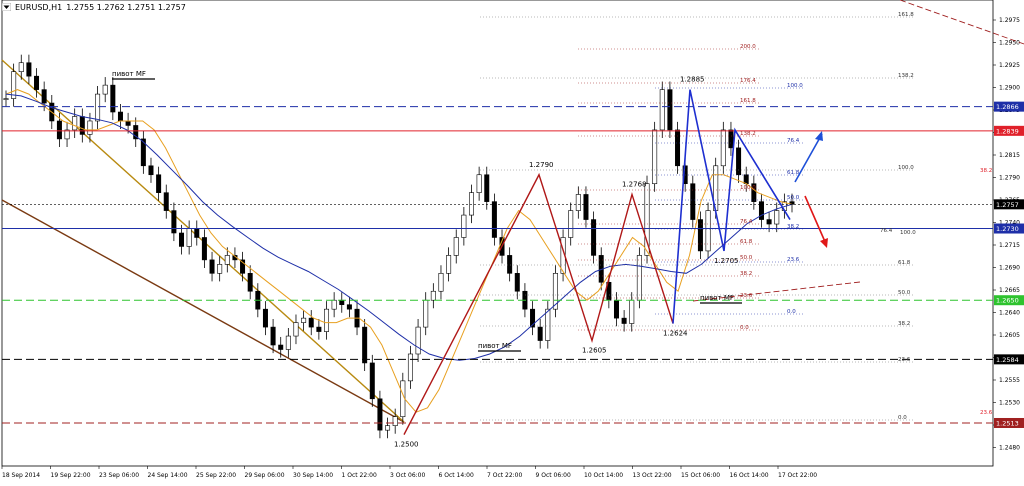  What do you see at coordinates (793, 260) in the screenshot?
I see `fib-blue-label: 23.6` at bounding box center [793, 260].